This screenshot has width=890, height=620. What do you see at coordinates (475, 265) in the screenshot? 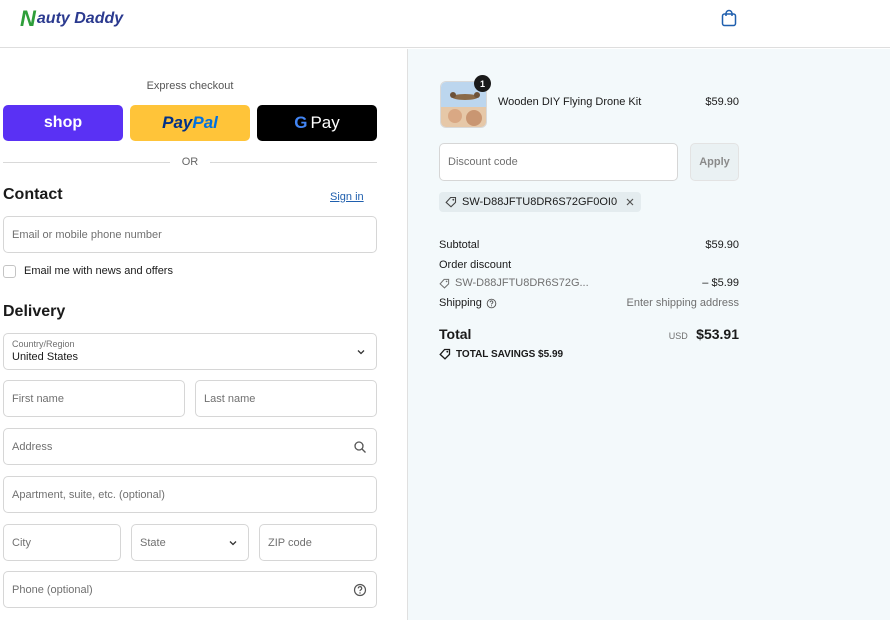
I see `order-discount-label: Order discount` at bounding box center [475, 265].